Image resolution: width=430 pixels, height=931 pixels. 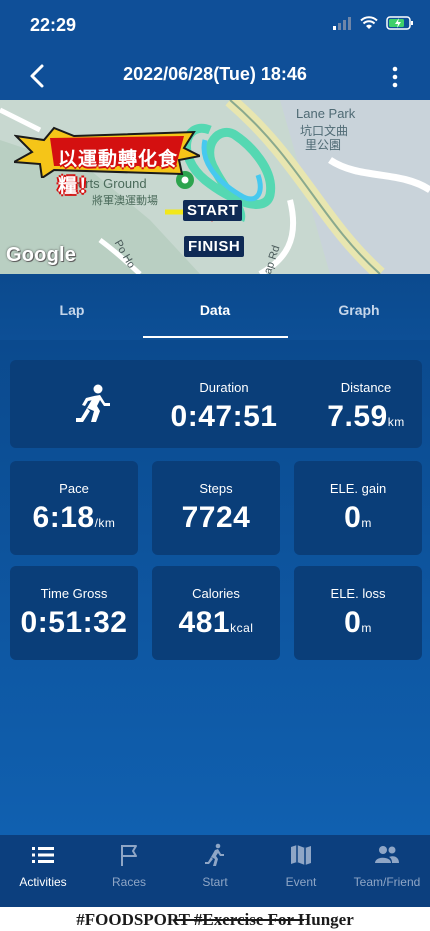 I want to click on ele-loss-unit: m, so click(x=366, y=628).